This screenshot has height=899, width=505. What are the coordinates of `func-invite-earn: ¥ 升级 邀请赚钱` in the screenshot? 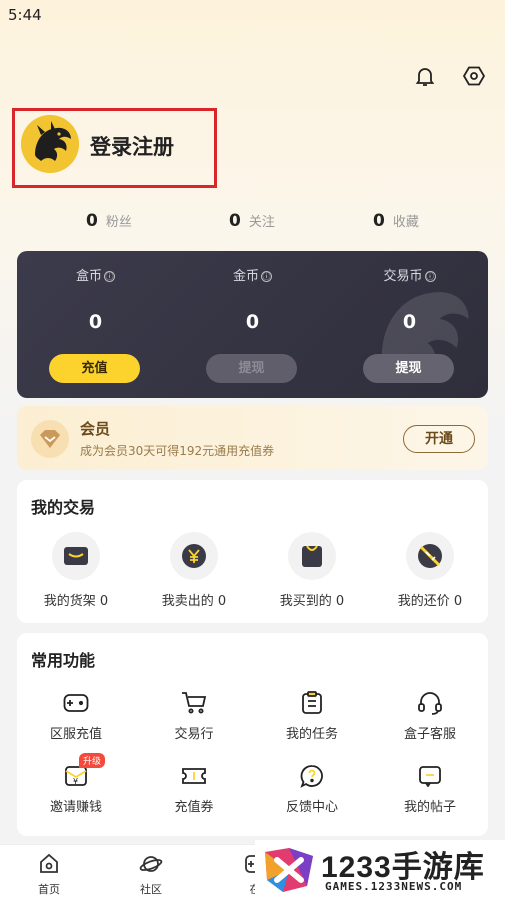 It's located at (76, 787).